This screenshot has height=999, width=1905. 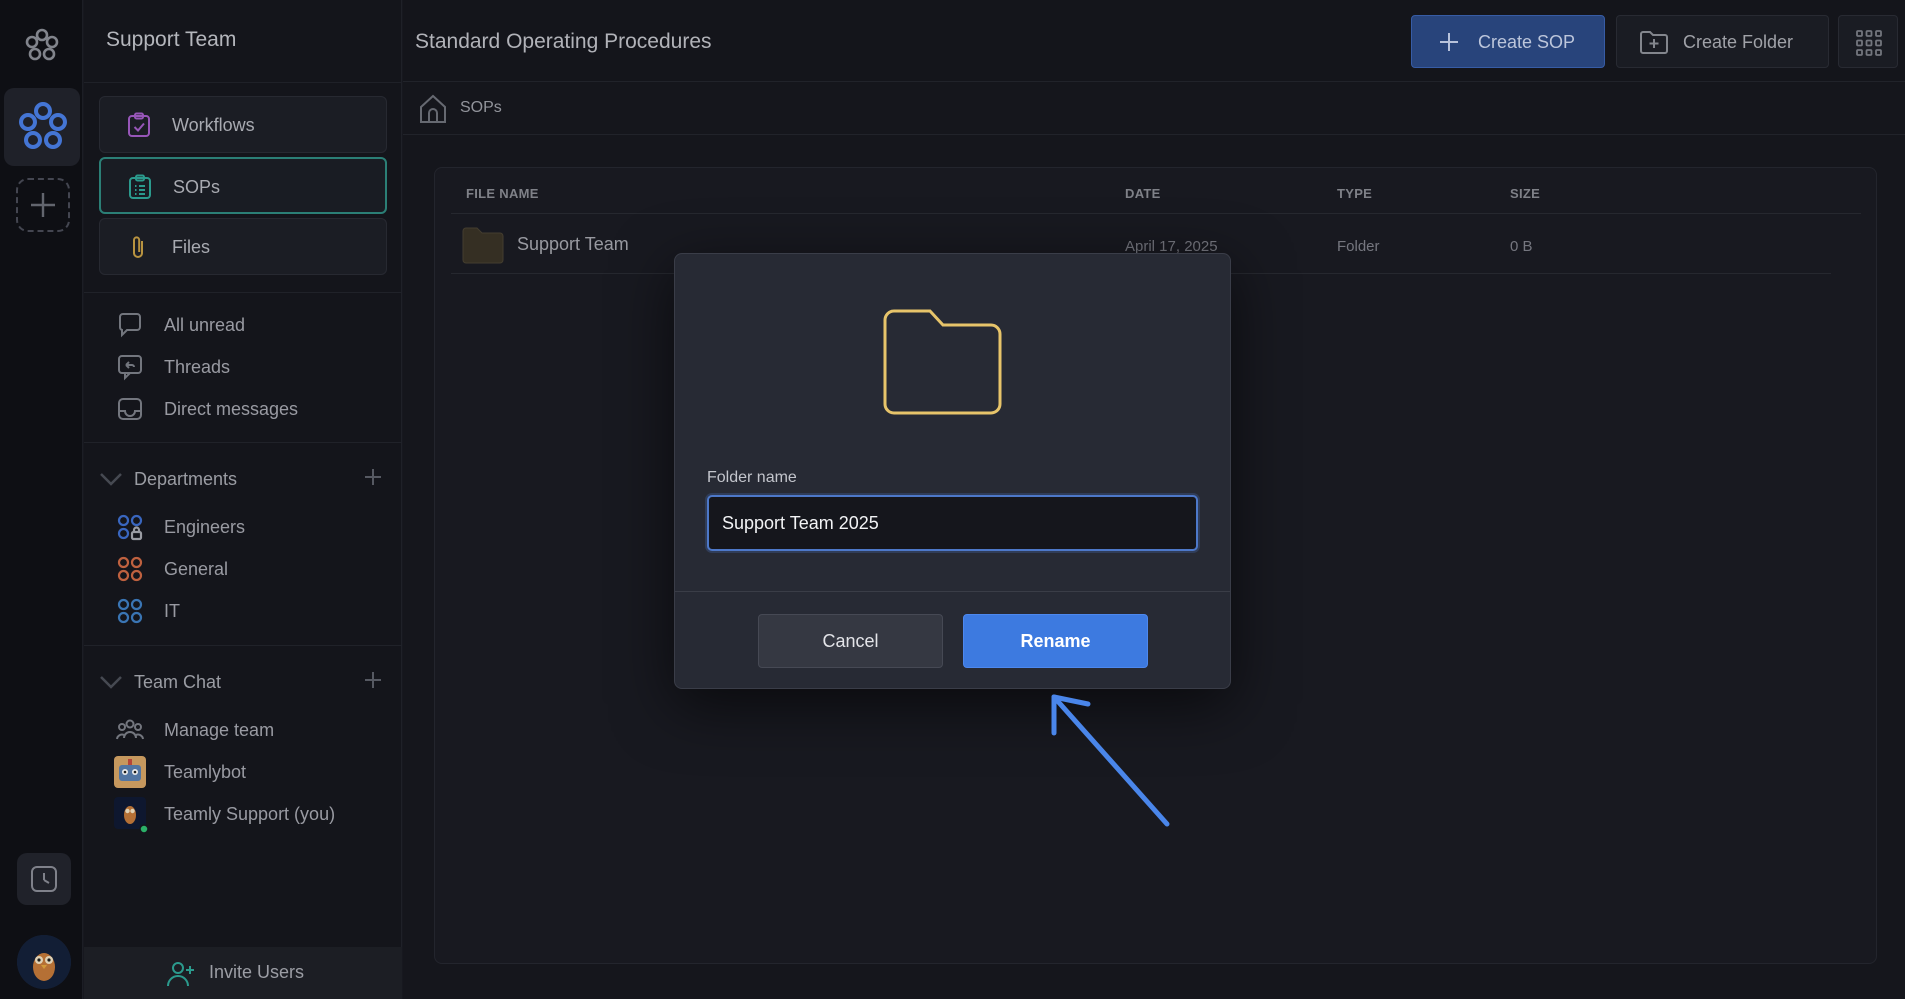 What do you see at coordinates (752, 477) in the screenshot?
I see `folder-name-label: Folder name` at bounding box center [752, 477].